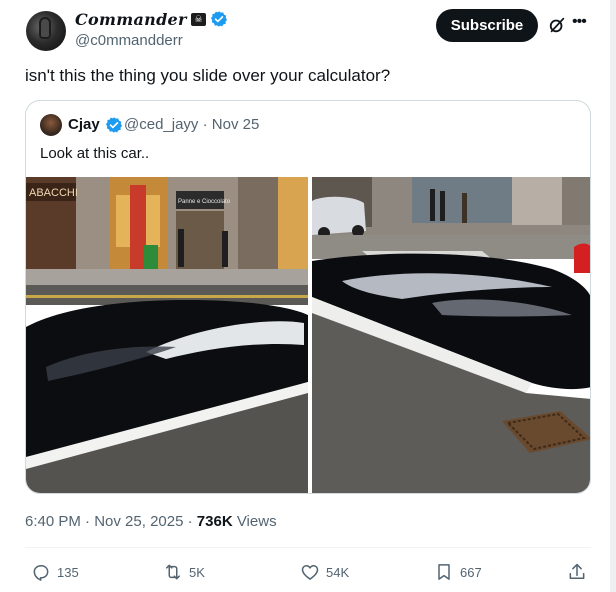  I want to click on heart-icon, so click(310, 572).